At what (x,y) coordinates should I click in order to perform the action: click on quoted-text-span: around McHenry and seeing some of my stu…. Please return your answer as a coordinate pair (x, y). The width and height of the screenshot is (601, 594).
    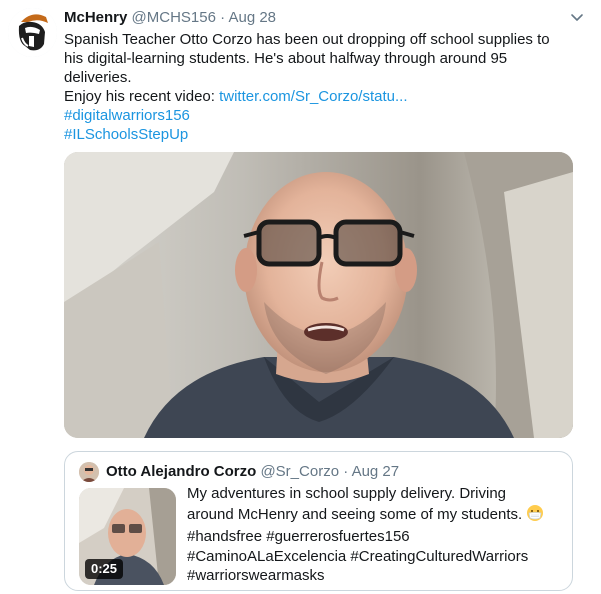
    Looking at the image, I should click on (355, 514).